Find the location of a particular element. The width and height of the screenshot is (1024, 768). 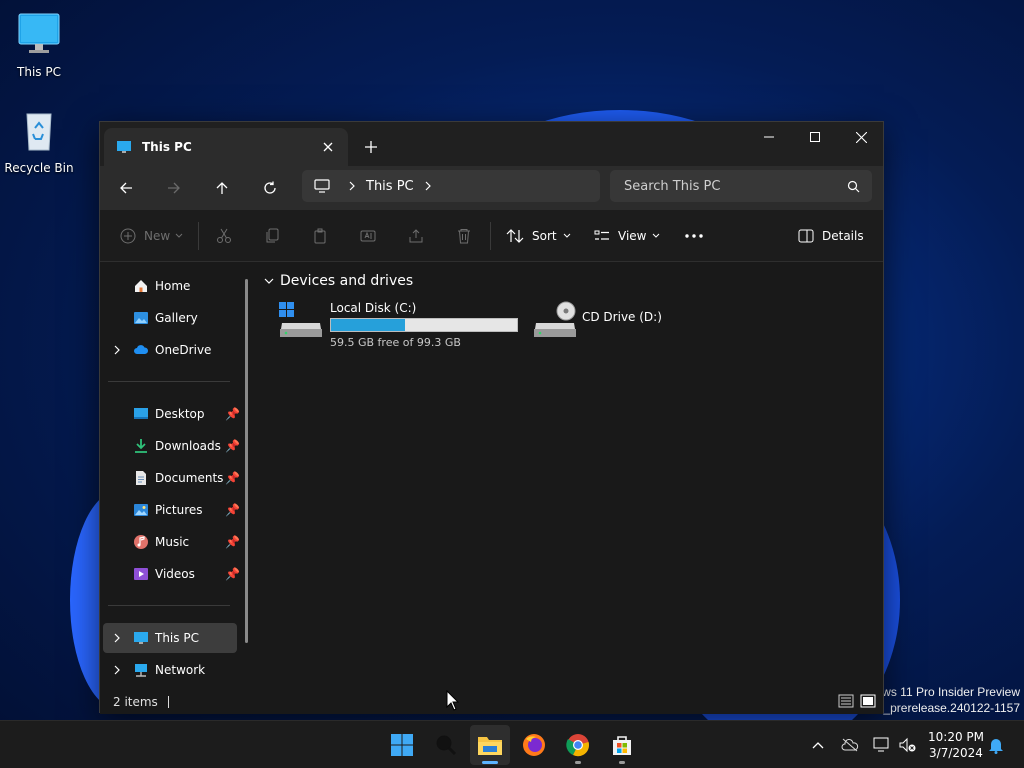

sidebar-item-network: Network is located at coordinates (170, 670).